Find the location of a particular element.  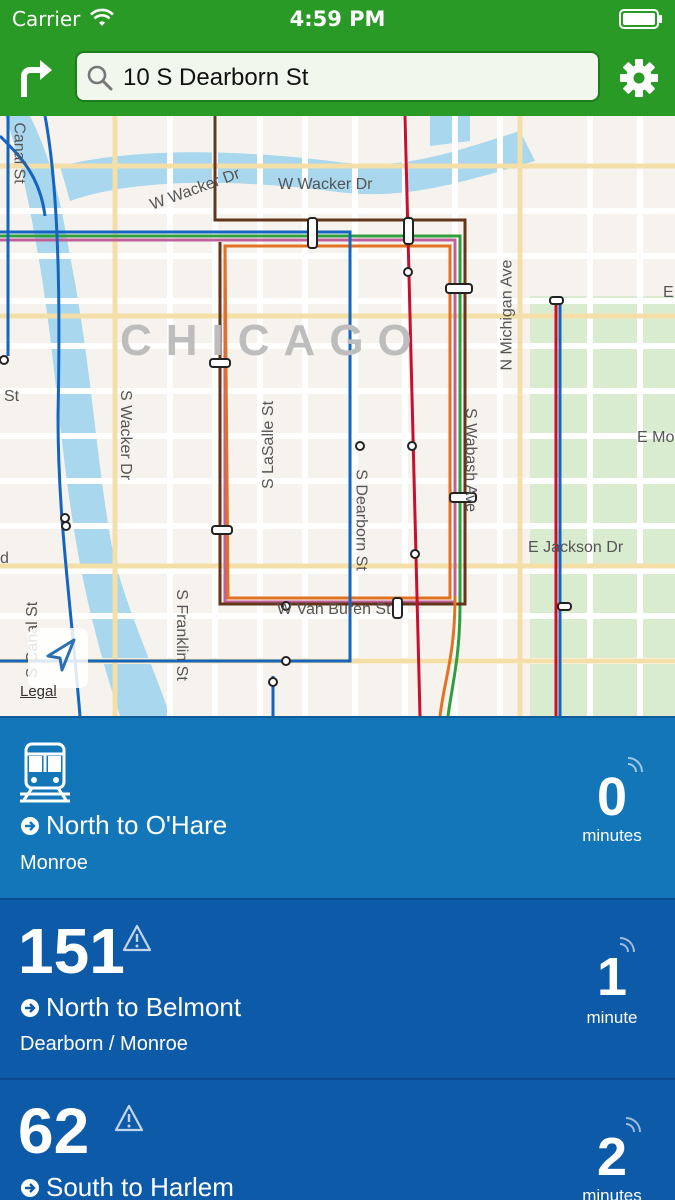

stop-label: Monroe is located at coordinates (54, 863).